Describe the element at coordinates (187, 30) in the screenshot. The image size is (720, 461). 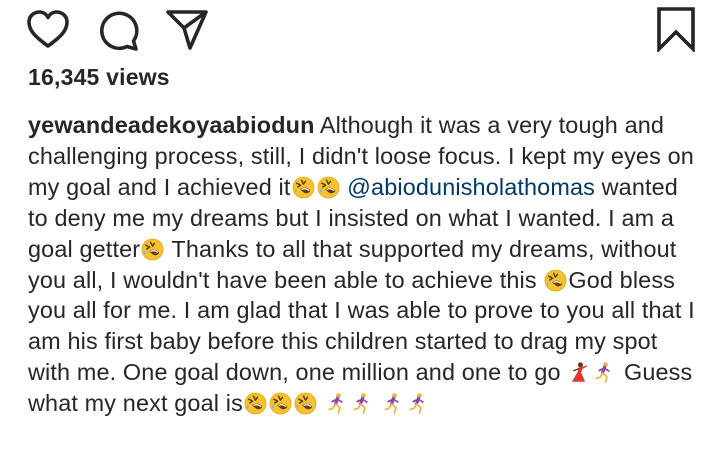
I see `paper-plane-icon` at that location.